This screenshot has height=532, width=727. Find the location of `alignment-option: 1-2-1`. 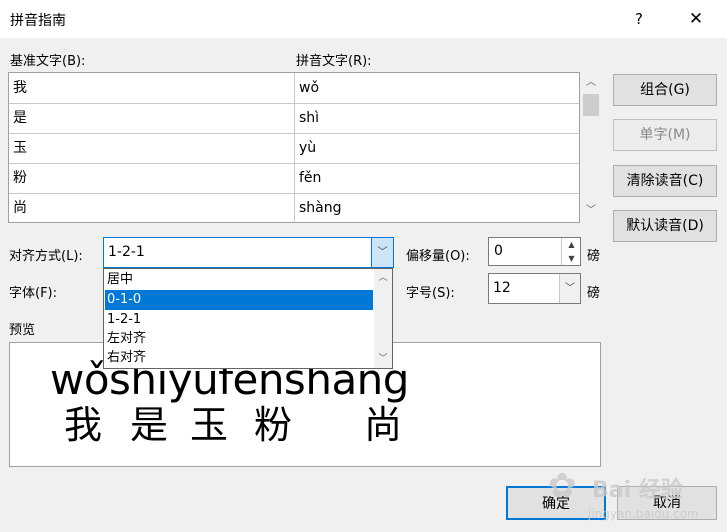

alignment-option: 1-2-1 is located at coordinates (239, 320).